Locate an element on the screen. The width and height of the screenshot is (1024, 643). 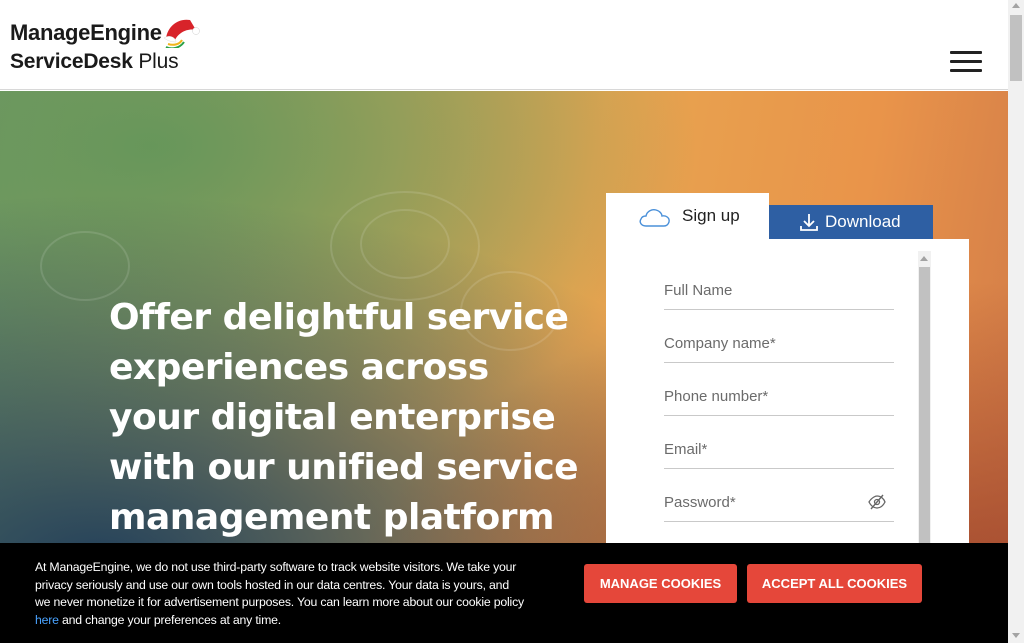
scroll-down-arrow-icon is located at coordinates (1016, 635).